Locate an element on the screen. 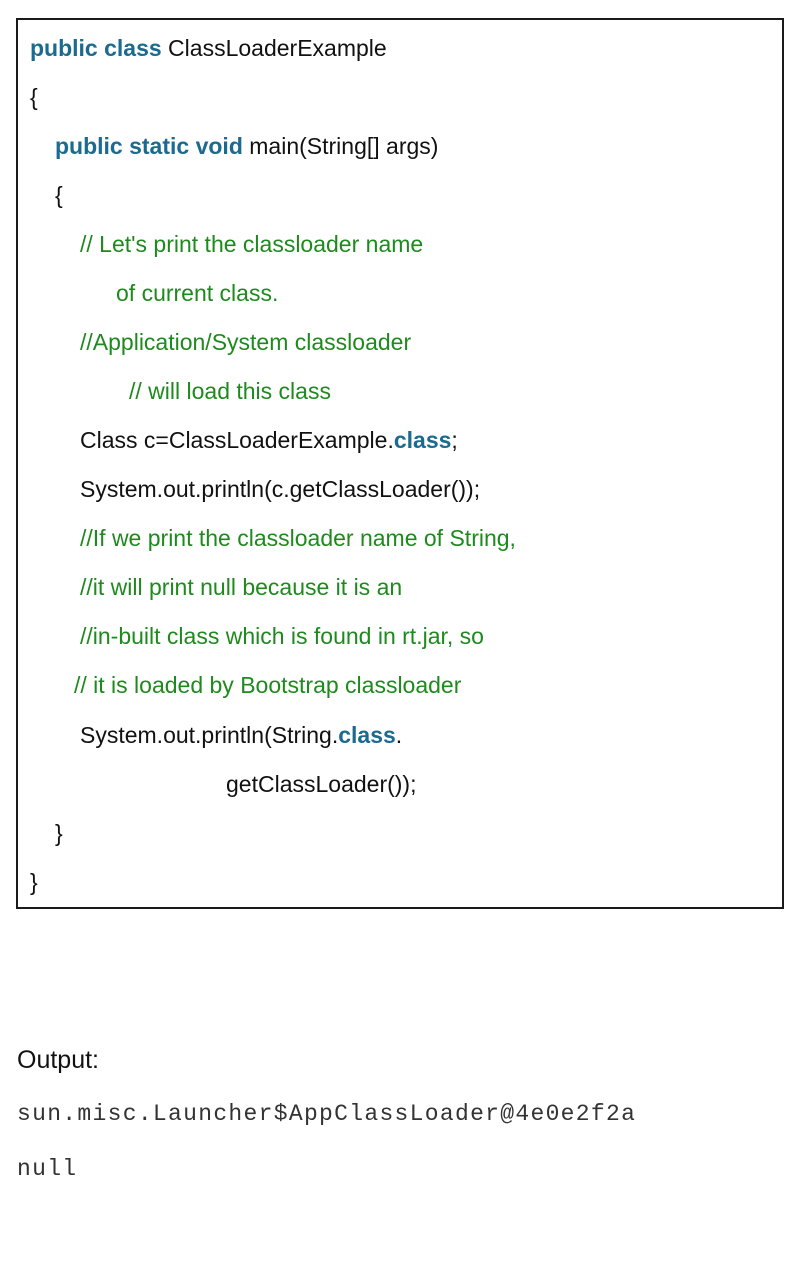 The height and width of the screenshot is (1280, 804). class-name: ClassLoaderExample is located at coordinates (274, 48).